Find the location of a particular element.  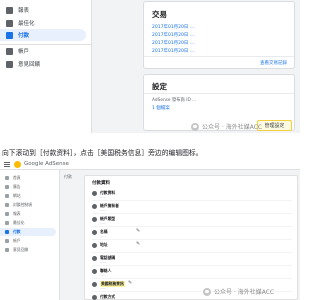

sidebar-item-home: 首頁 is located at coordinates (28, 178).